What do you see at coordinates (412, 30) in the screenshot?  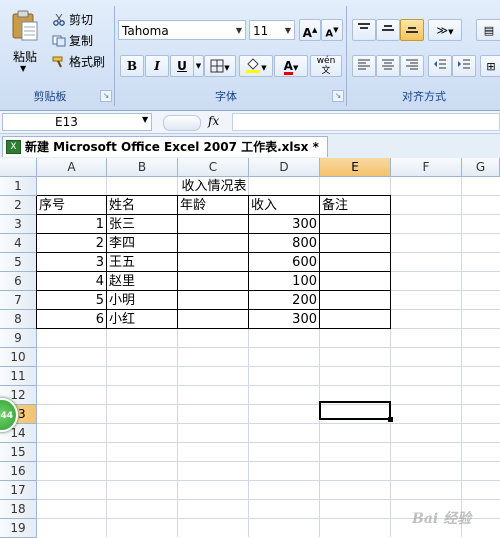 I see `bottom-align-button` at bounding box center [412, 30].